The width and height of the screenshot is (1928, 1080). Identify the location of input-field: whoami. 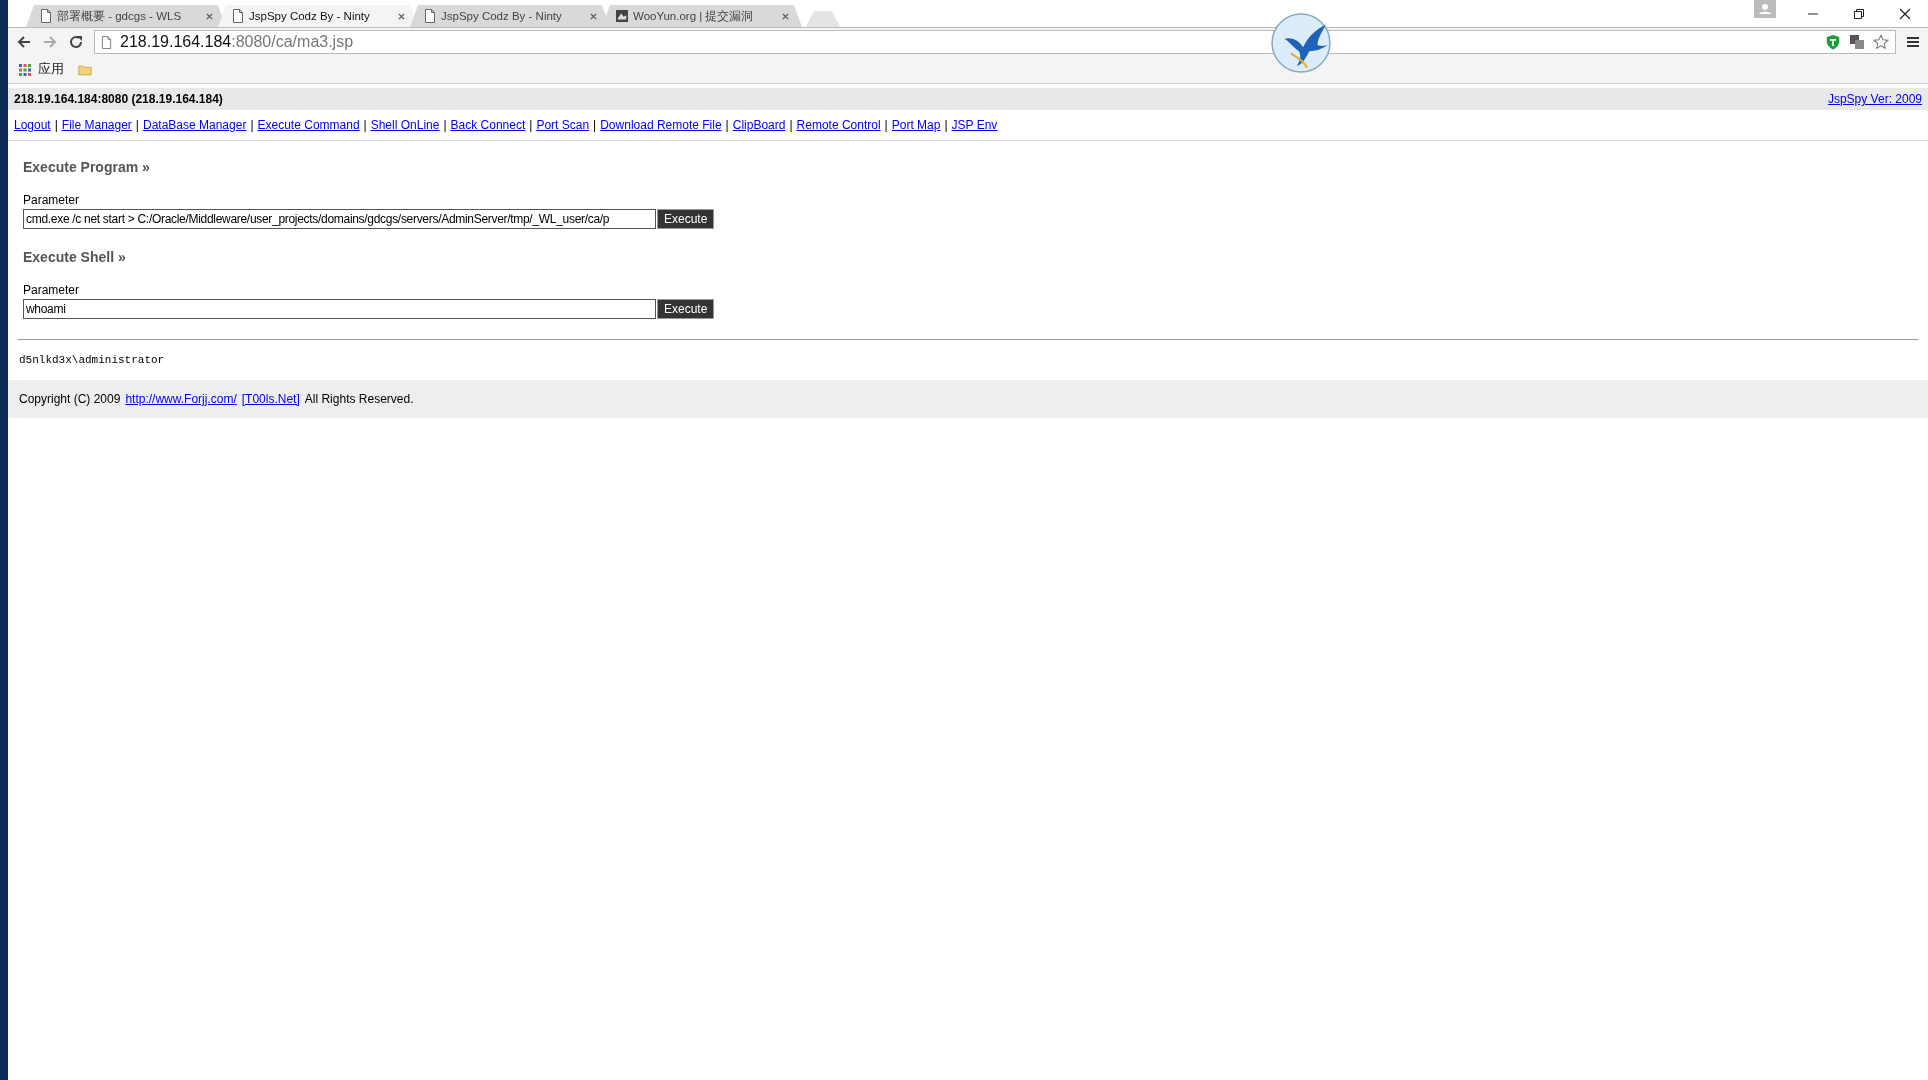
(339, 309).